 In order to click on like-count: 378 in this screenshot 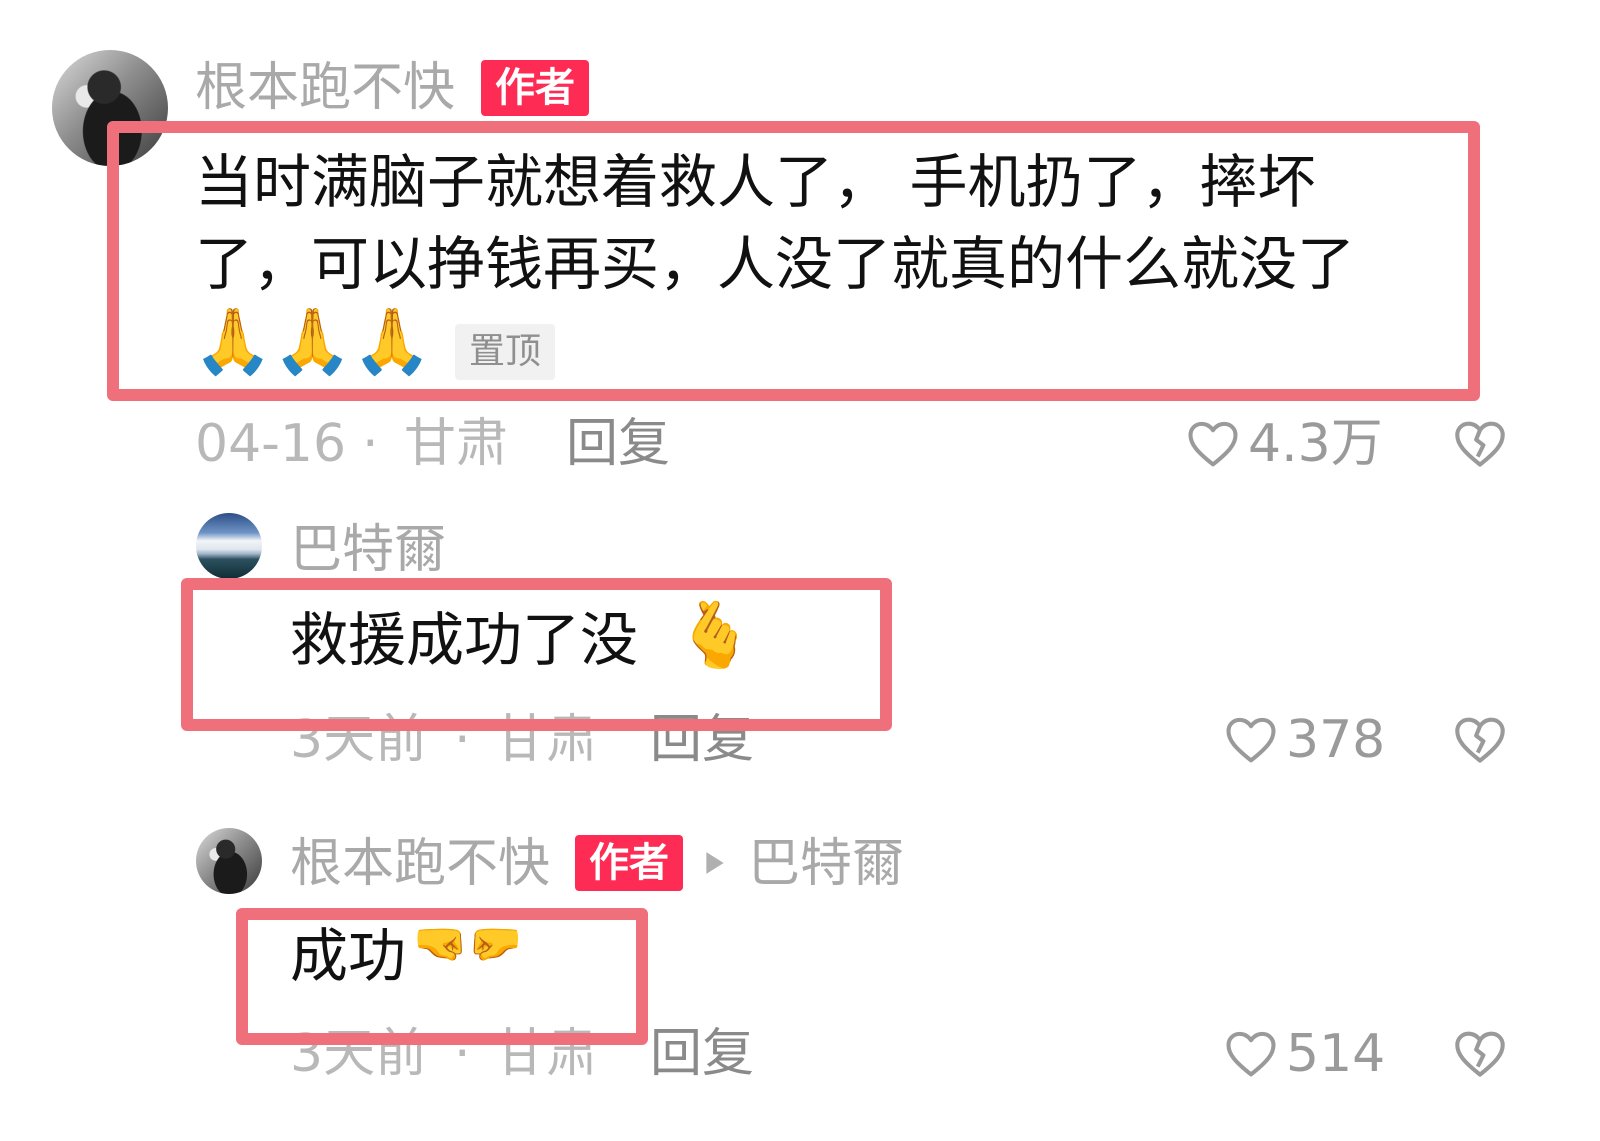, I will do `click(1336, 740)`.